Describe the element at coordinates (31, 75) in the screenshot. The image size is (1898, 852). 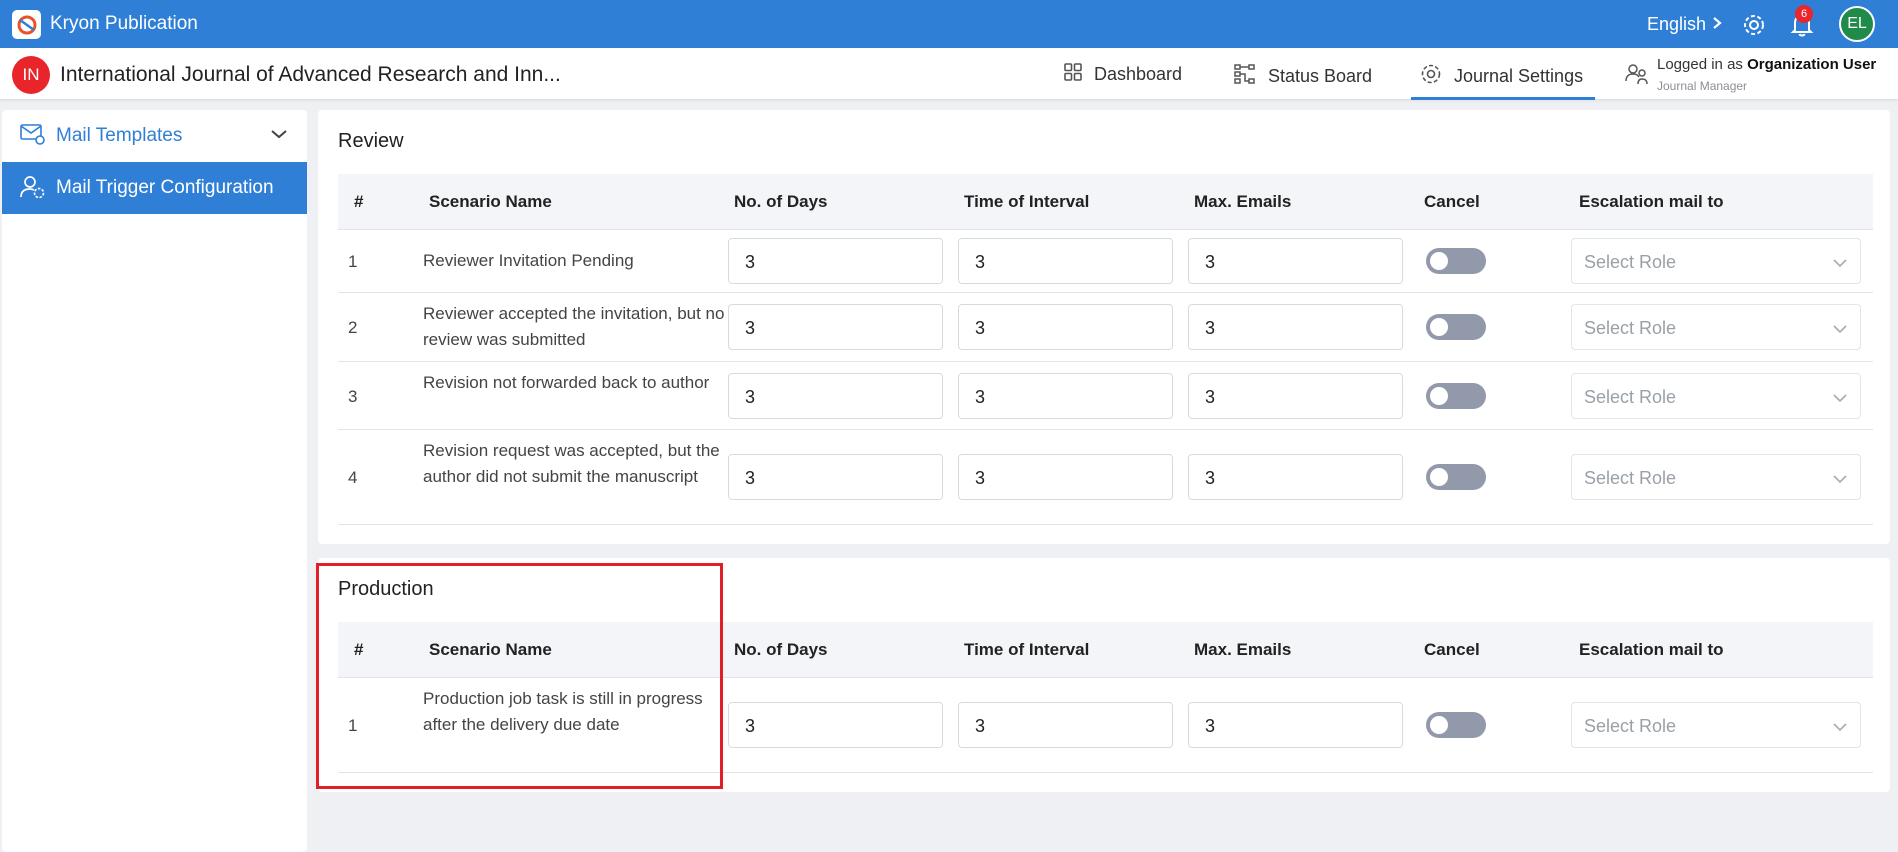
I see `journal-logo: IN` at that location.